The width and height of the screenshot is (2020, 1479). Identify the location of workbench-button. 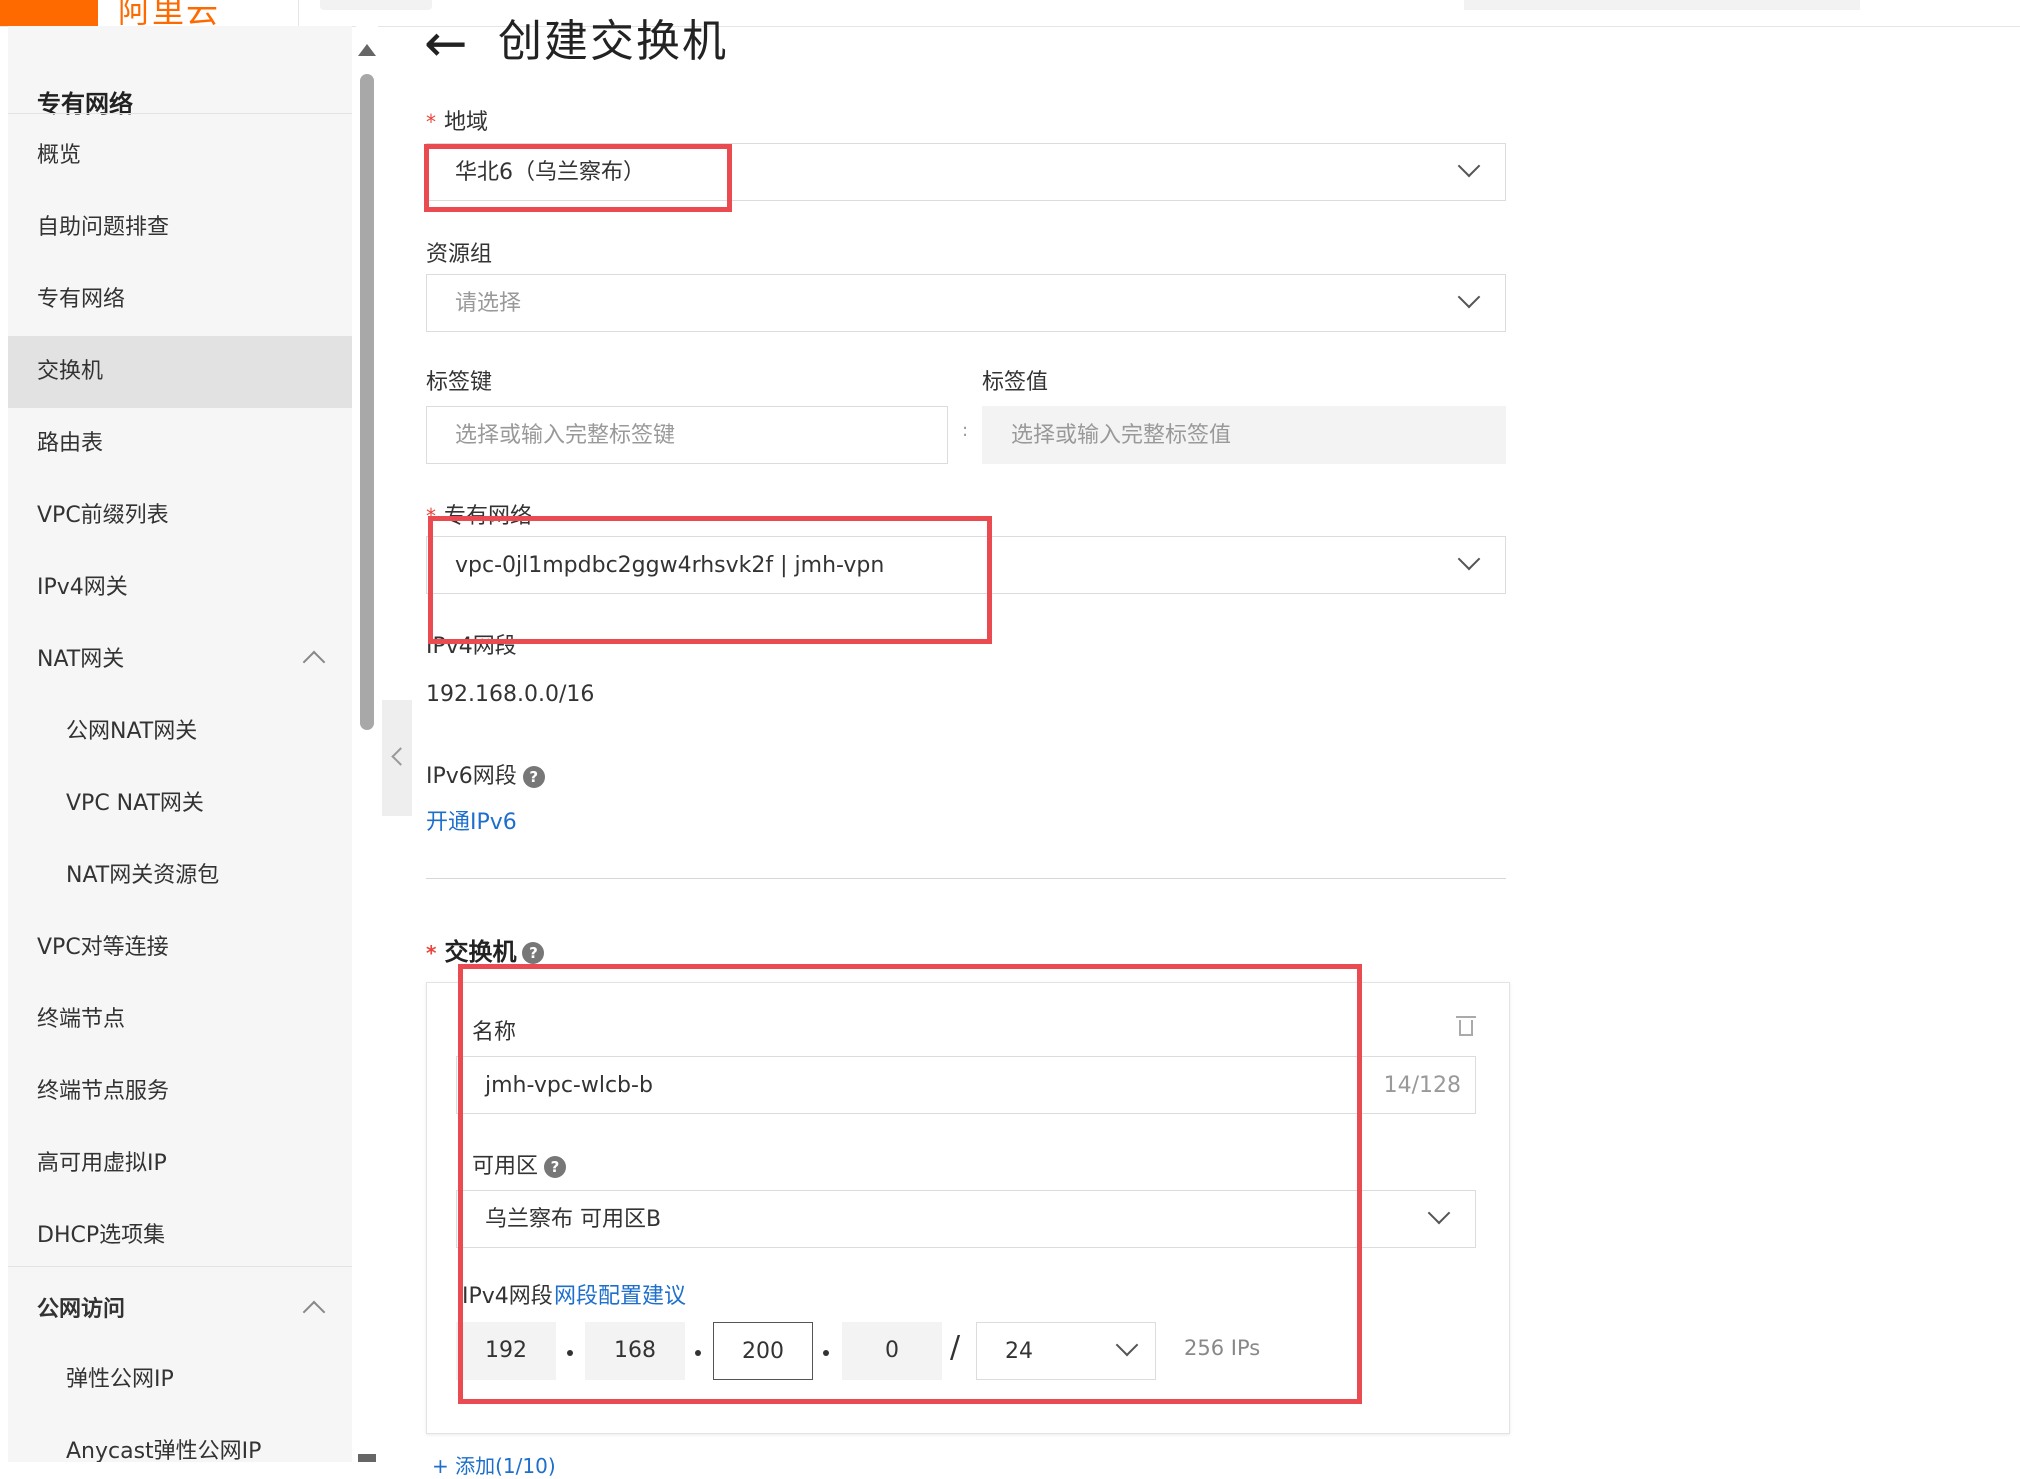
(376, 5).